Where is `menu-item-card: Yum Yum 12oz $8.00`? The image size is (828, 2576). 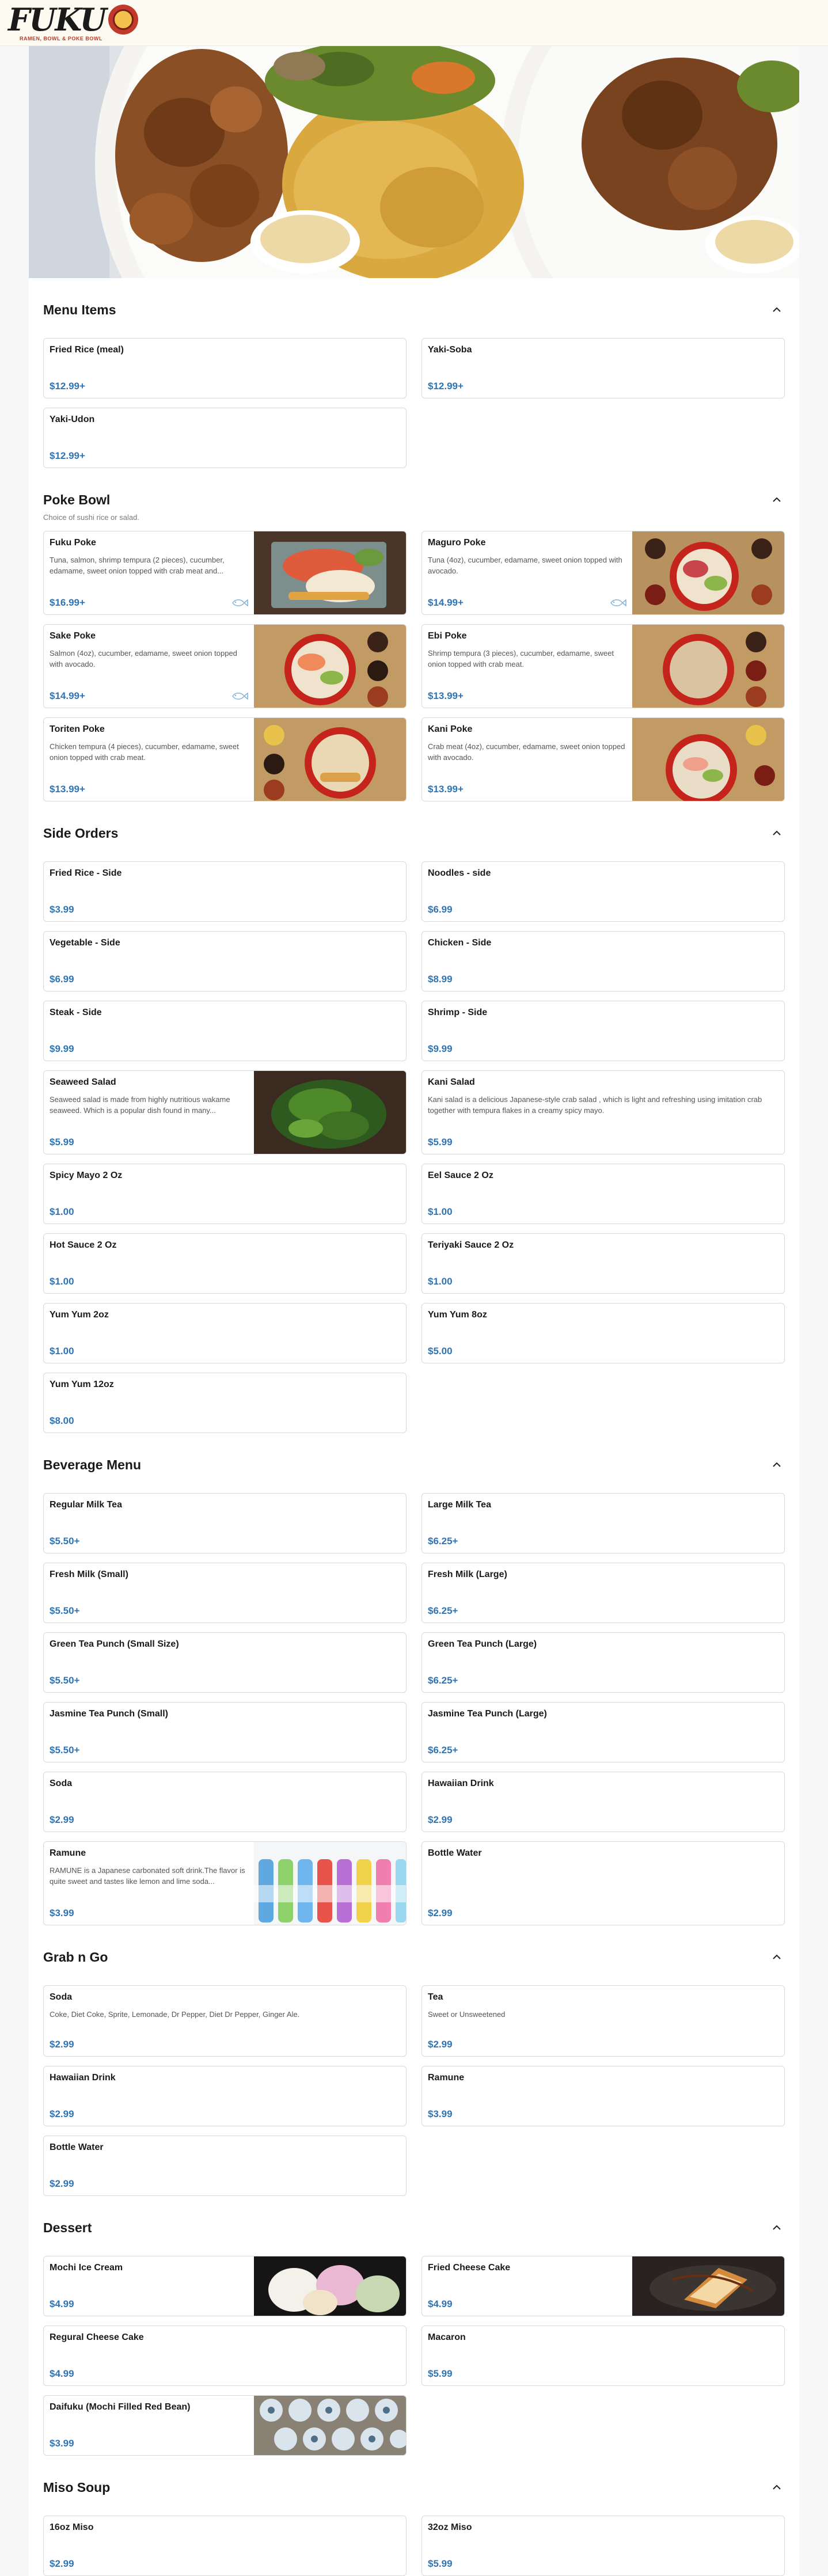
menu-item-card: Yum Yum 12oz $8.00 is located at coordinates (225, 1403).